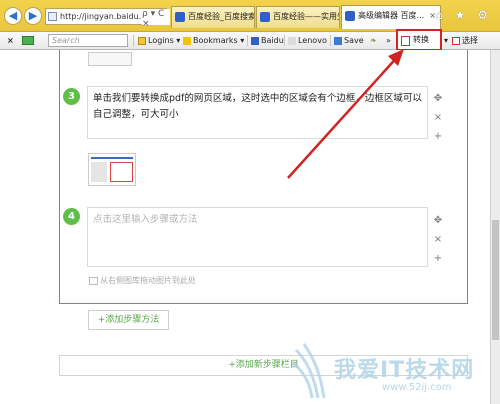 Image resolution: width=500 pixels, height=404 pixels. I want to click on step-screenshot-thumbnail, so click(112, 169).